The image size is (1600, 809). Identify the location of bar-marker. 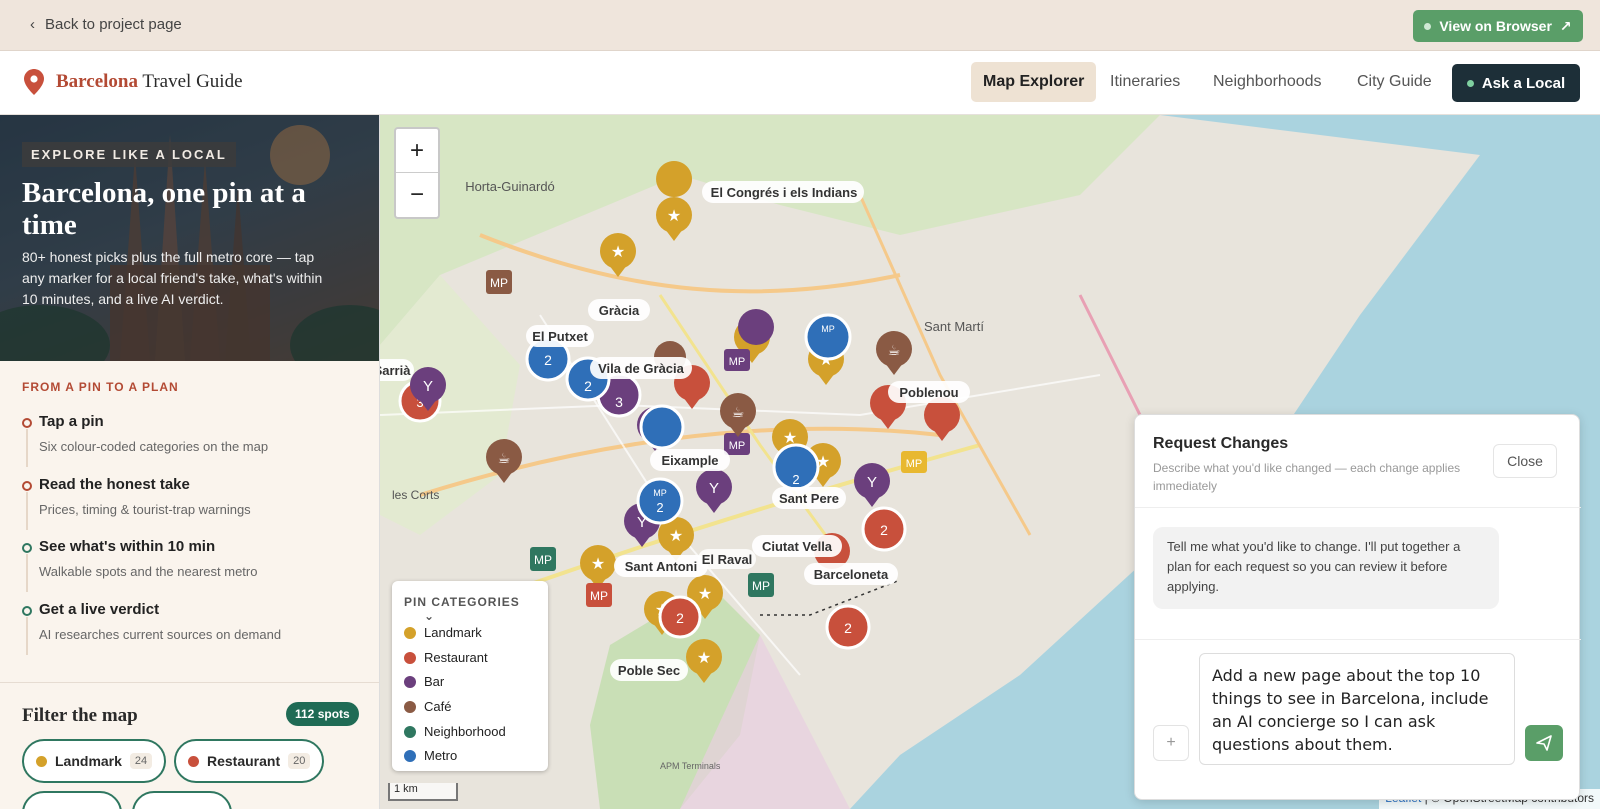
(756, 327).